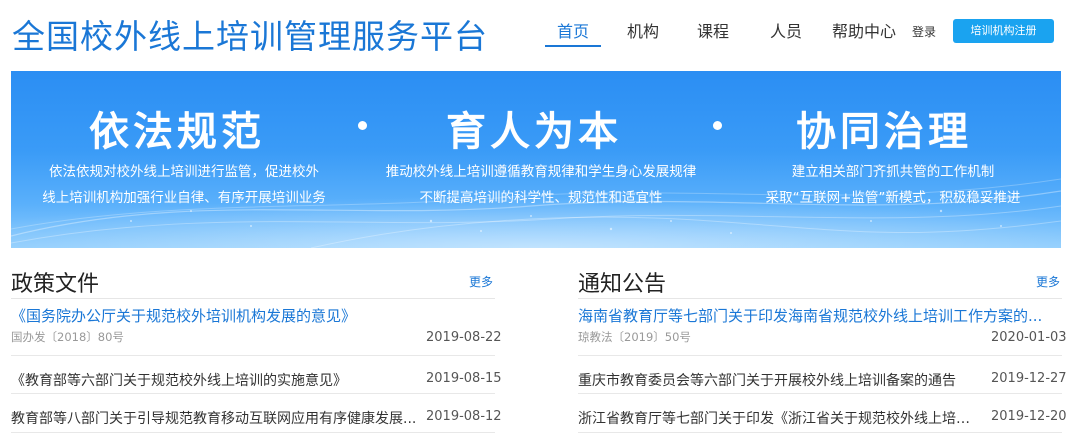  I want to click on list-item-doc-number: 国办发〔2018〕80号, so click(67, 337).